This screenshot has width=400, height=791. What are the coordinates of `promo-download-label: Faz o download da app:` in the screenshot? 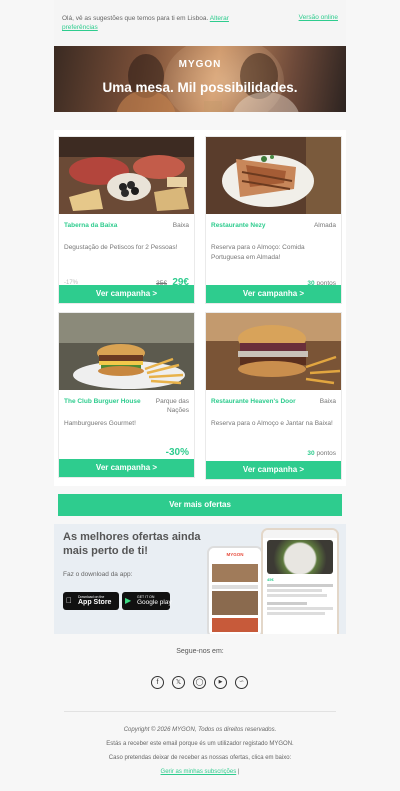 It's located at (98, 574).